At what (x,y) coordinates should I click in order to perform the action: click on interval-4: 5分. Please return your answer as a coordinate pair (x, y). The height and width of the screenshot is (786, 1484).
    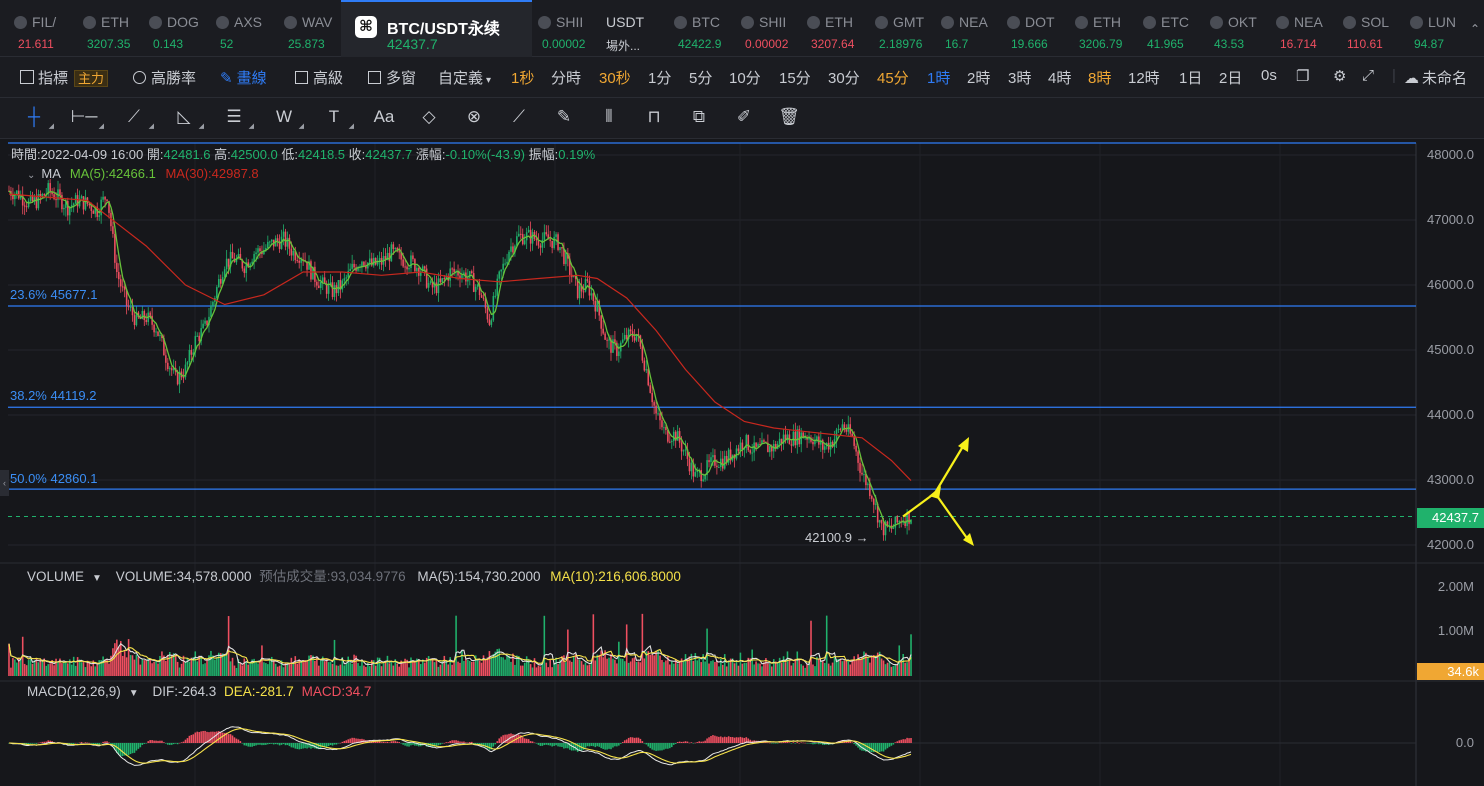
    Looking at the image, I should click on (700, 77).